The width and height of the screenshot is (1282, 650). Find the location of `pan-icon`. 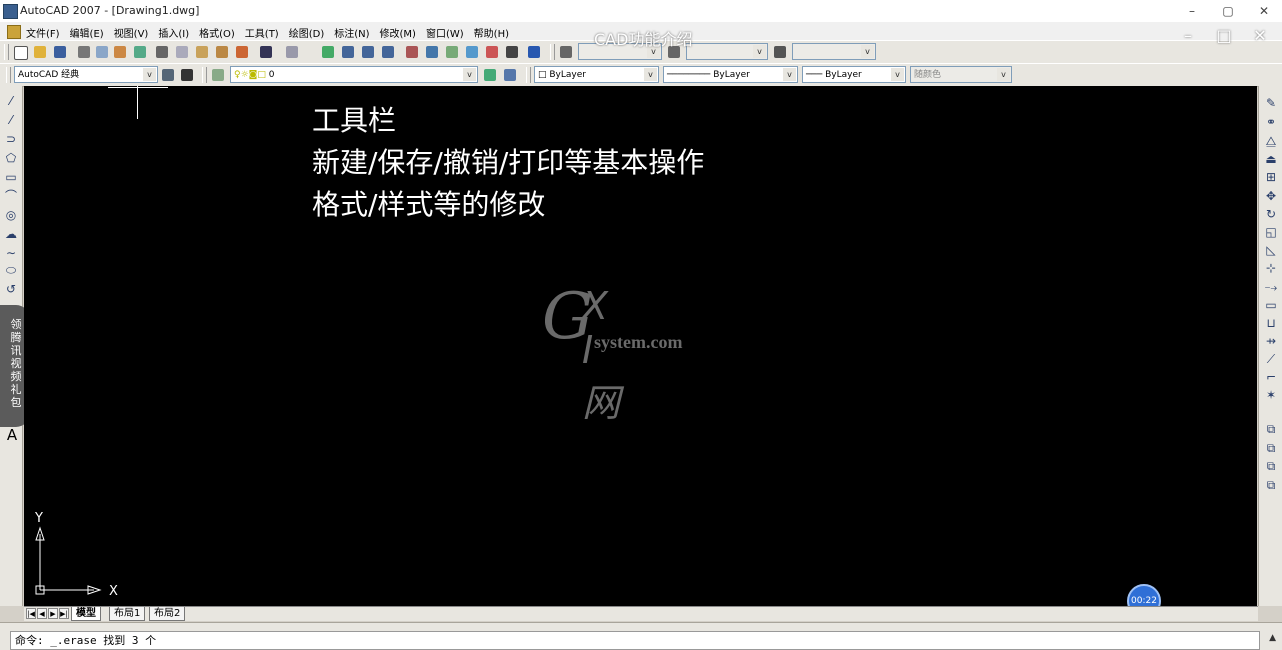

pan-icon is located at coordinates (328, 52).